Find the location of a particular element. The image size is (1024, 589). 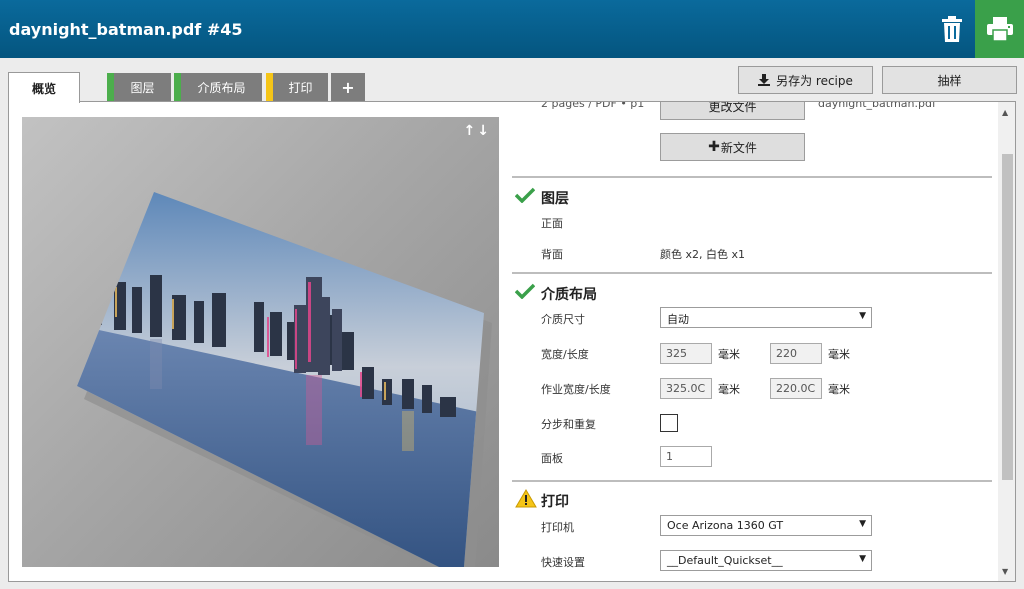

download-icon is located at coordinates (764, 80).